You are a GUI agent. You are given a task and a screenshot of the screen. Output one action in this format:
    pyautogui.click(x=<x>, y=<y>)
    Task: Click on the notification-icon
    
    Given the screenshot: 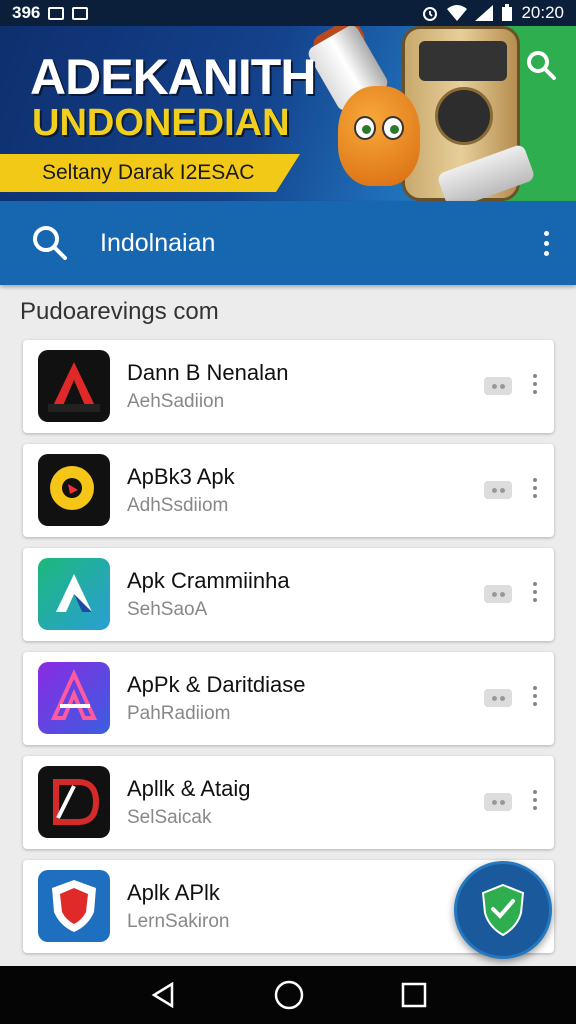 What is the action you would take?
    pyautogui.click(x=56, y=13)
    